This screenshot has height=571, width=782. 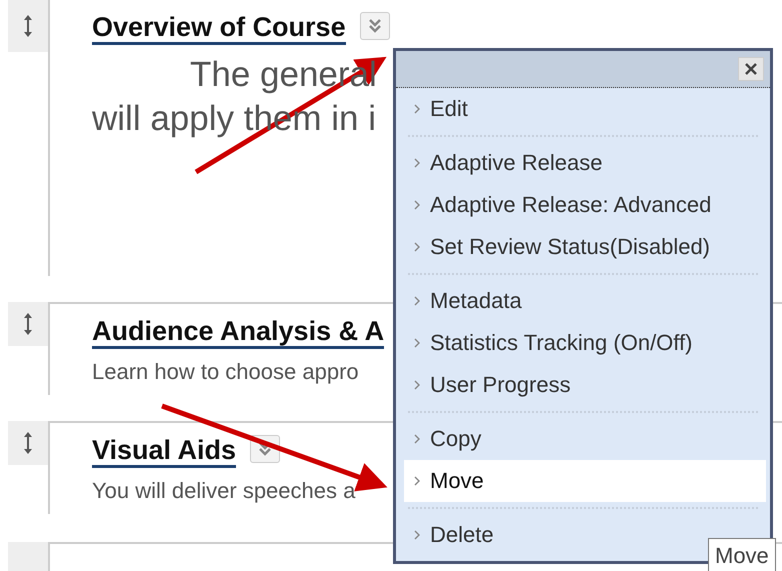 I want to click on menu-item: Copy, so click(x=585, y=439).